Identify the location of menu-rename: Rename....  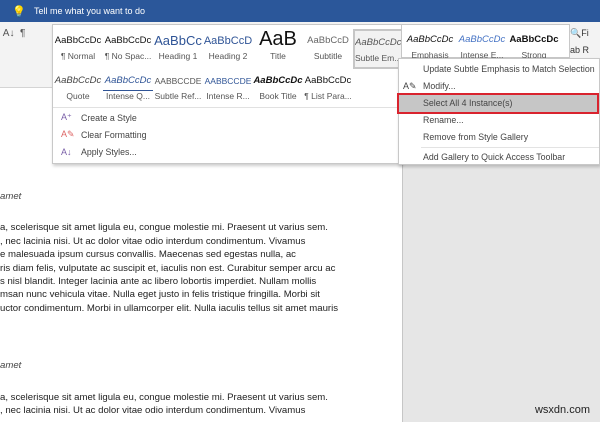
(499, 120).